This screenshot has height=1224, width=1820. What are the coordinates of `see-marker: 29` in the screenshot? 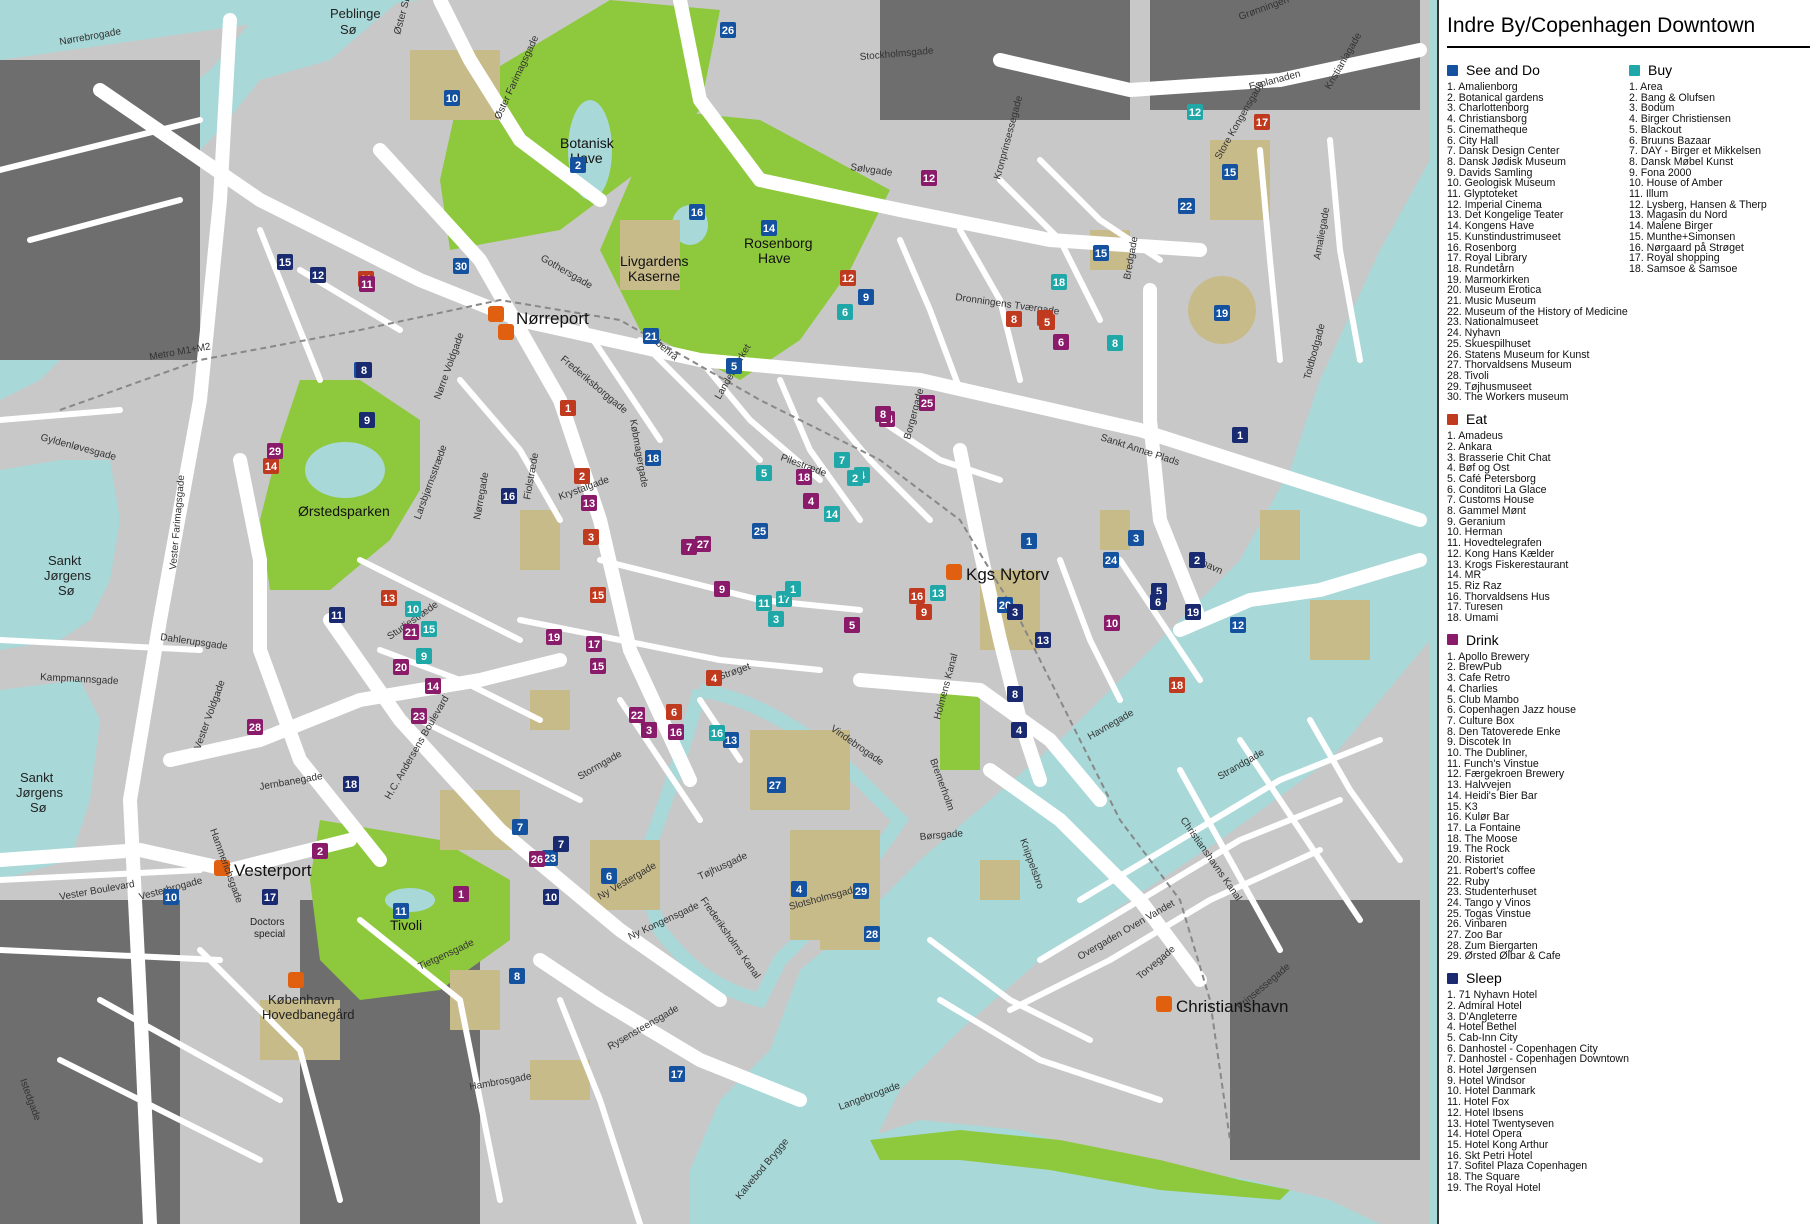 It's located at (861, 891).